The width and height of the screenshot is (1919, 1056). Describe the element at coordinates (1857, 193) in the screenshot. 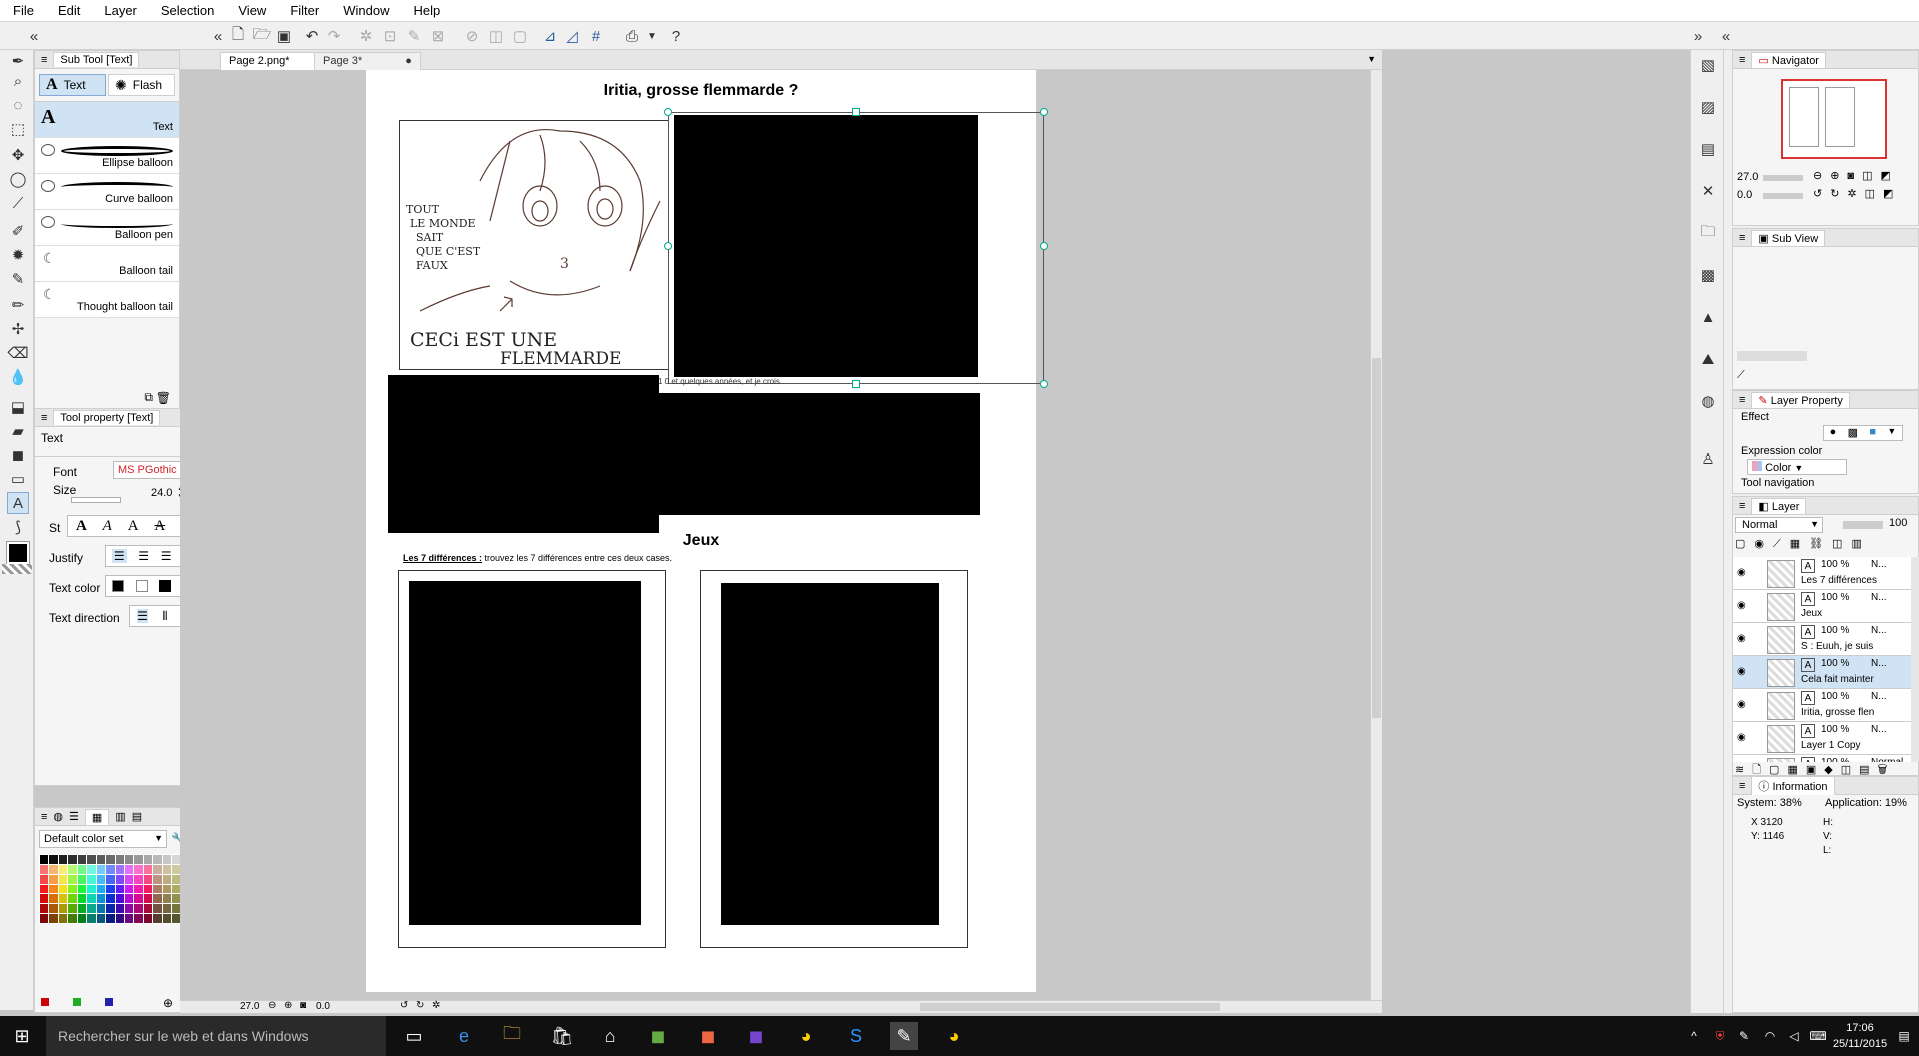

I see `navigator-rotate-icons: ↺↻✲◫◩` at that location.